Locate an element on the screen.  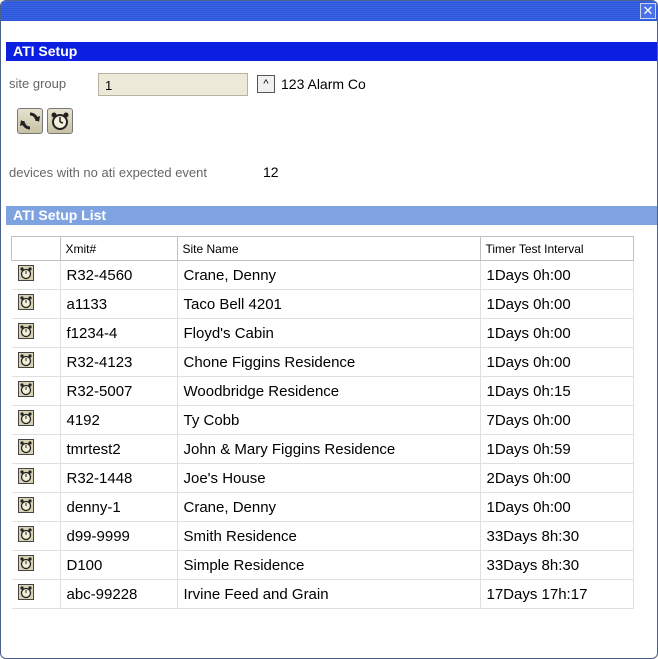
column-header-timer-interval: Timer Test Interval is located at coordinates (556, 248).